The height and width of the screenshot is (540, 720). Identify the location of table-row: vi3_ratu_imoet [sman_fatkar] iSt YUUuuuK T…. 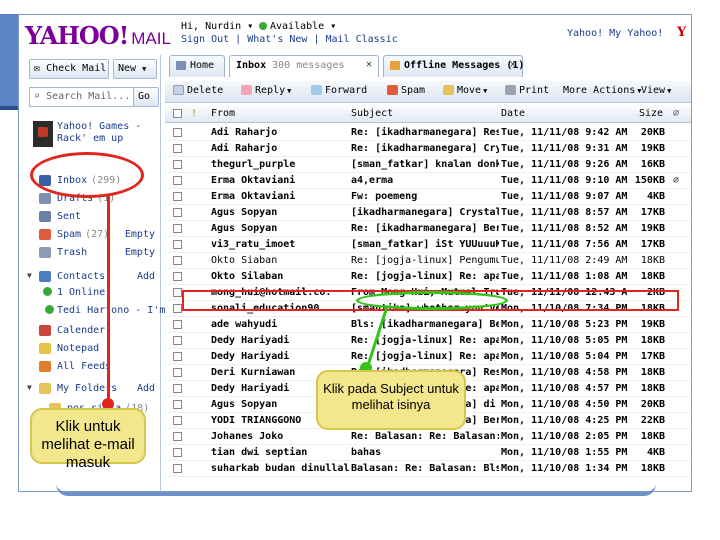
(428, 245).